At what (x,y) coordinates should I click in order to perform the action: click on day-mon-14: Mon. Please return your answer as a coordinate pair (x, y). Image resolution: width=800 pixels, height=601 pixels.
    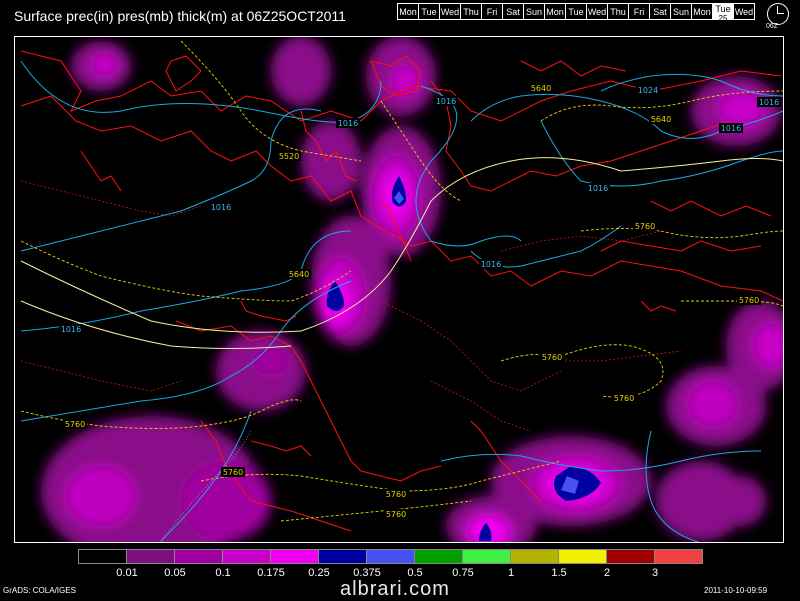
    Looking at the image, I should click on (702, 11).